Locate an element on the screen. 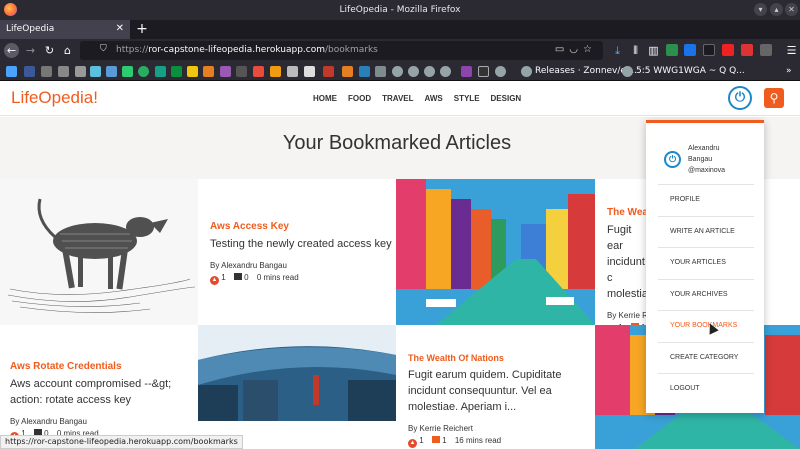 The width and height of the screenshot is (800, 449). forward-icon: → is located at coordinates (30, 50).